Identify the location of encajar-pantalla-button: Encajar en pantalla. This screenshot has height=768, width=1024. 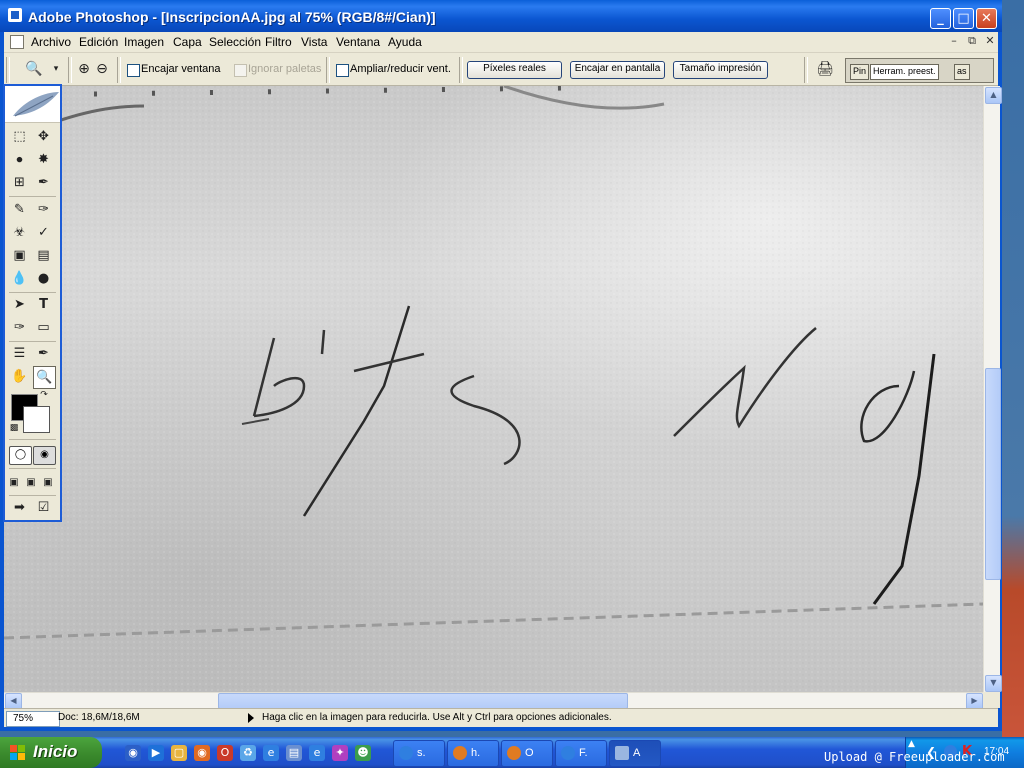
(617, 70).